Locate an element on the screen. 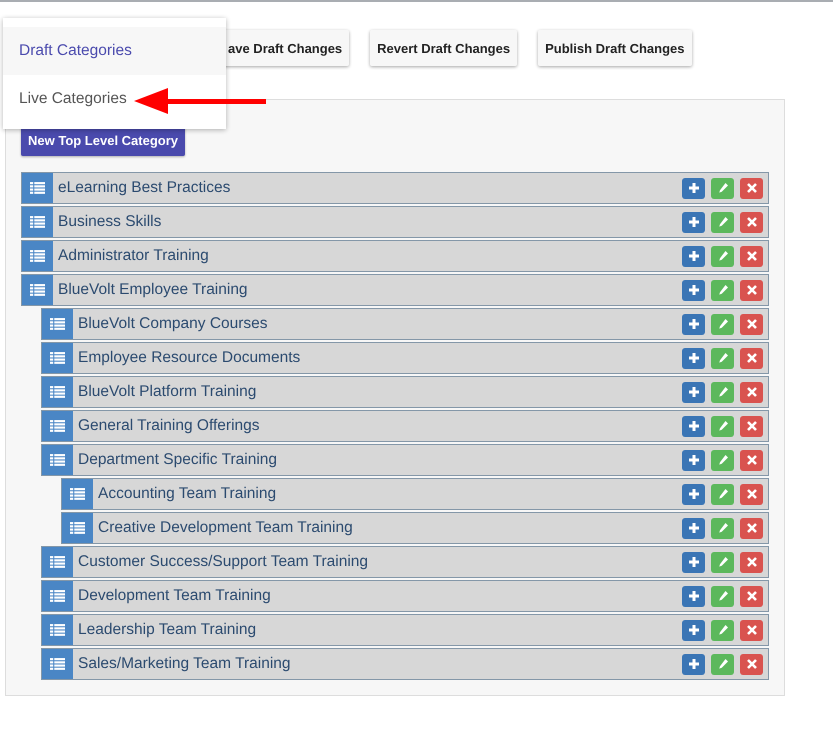  category-row: General Training Offerings is located at coordinates (405, 426).